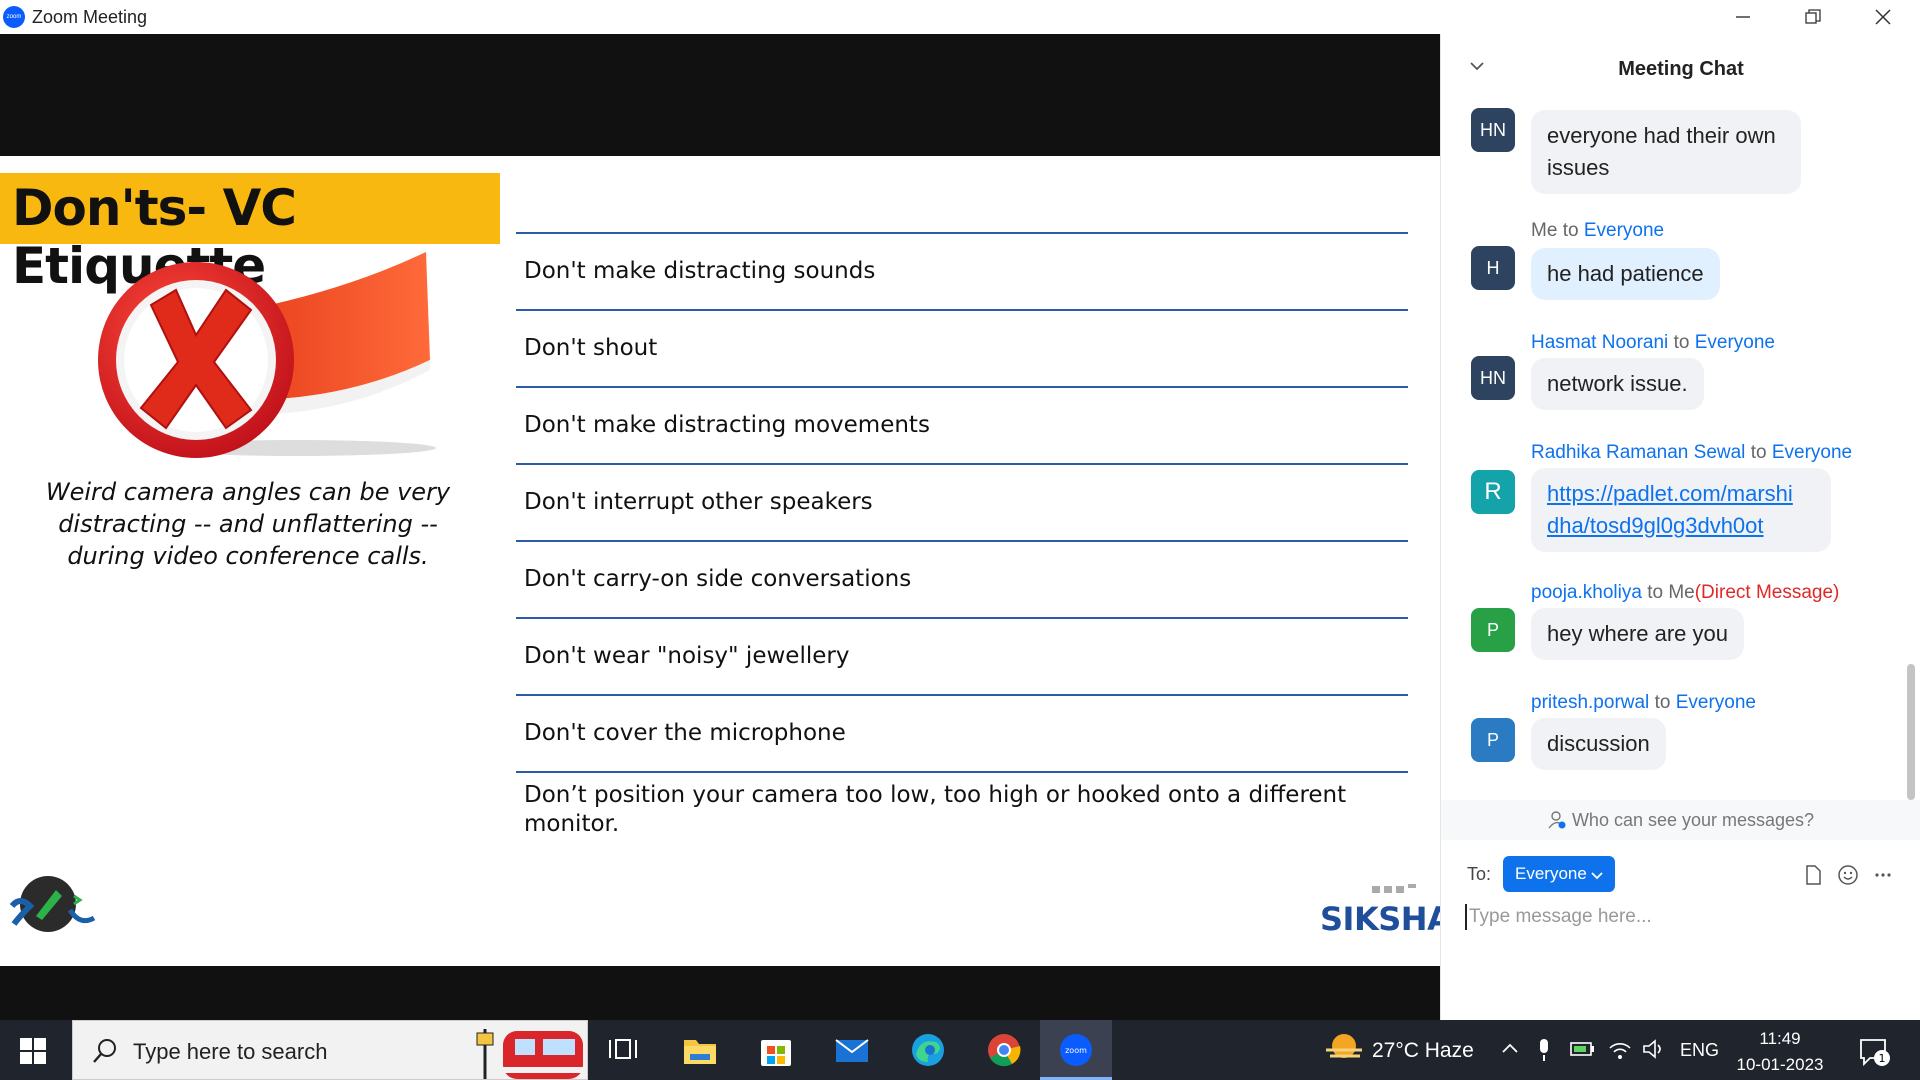 This screenshot has width=1920, height=1080. I want to click on close-button, so click(1883, 17).